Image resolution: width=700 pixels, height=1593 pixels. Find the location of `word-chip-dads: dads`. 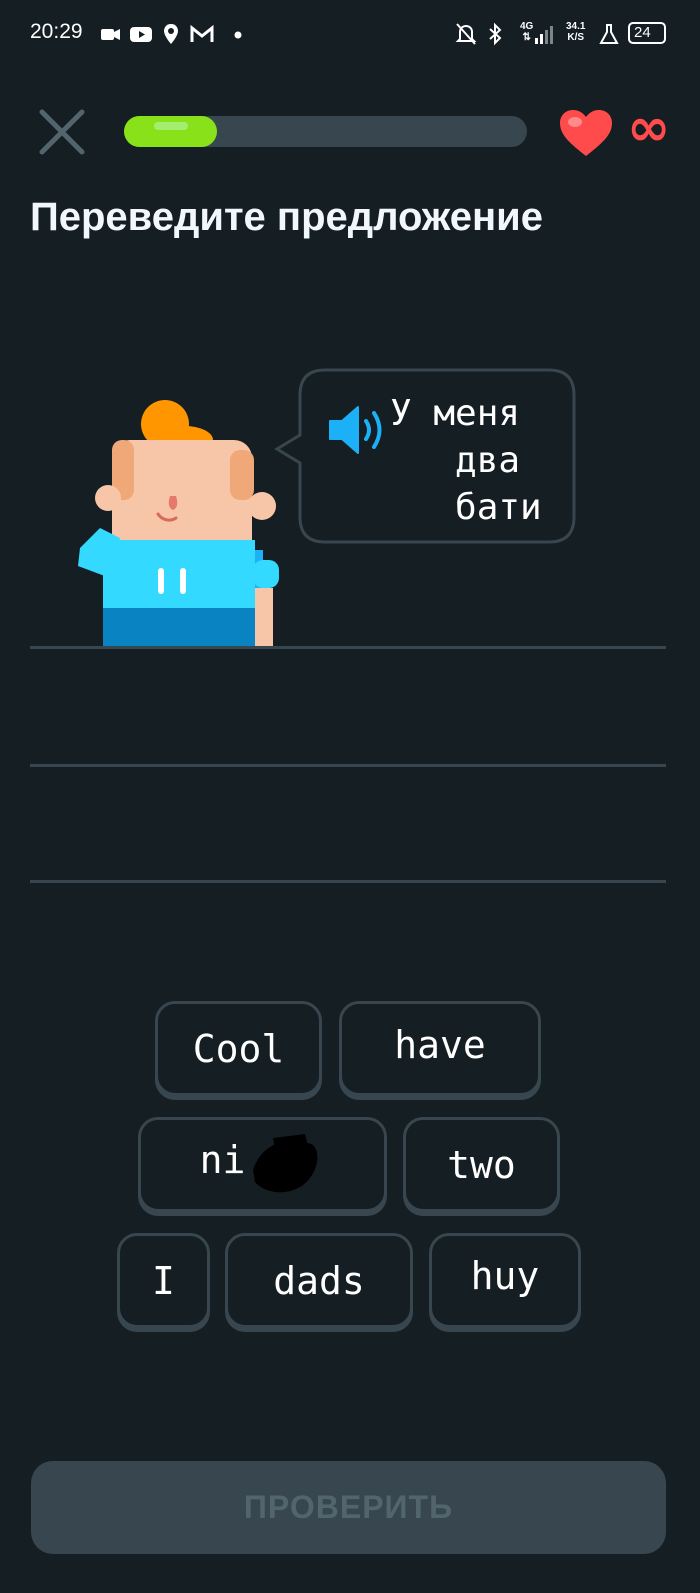

word-chip-dads: dads is located at coordinates (319, 1280).